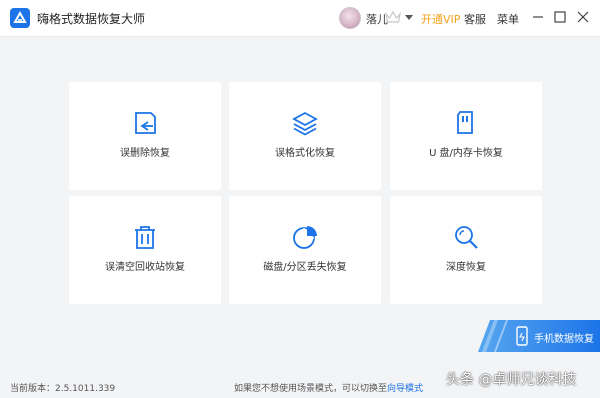 This screenshot has height=398, width=600. I want to click on avatar, so click(350, 18).